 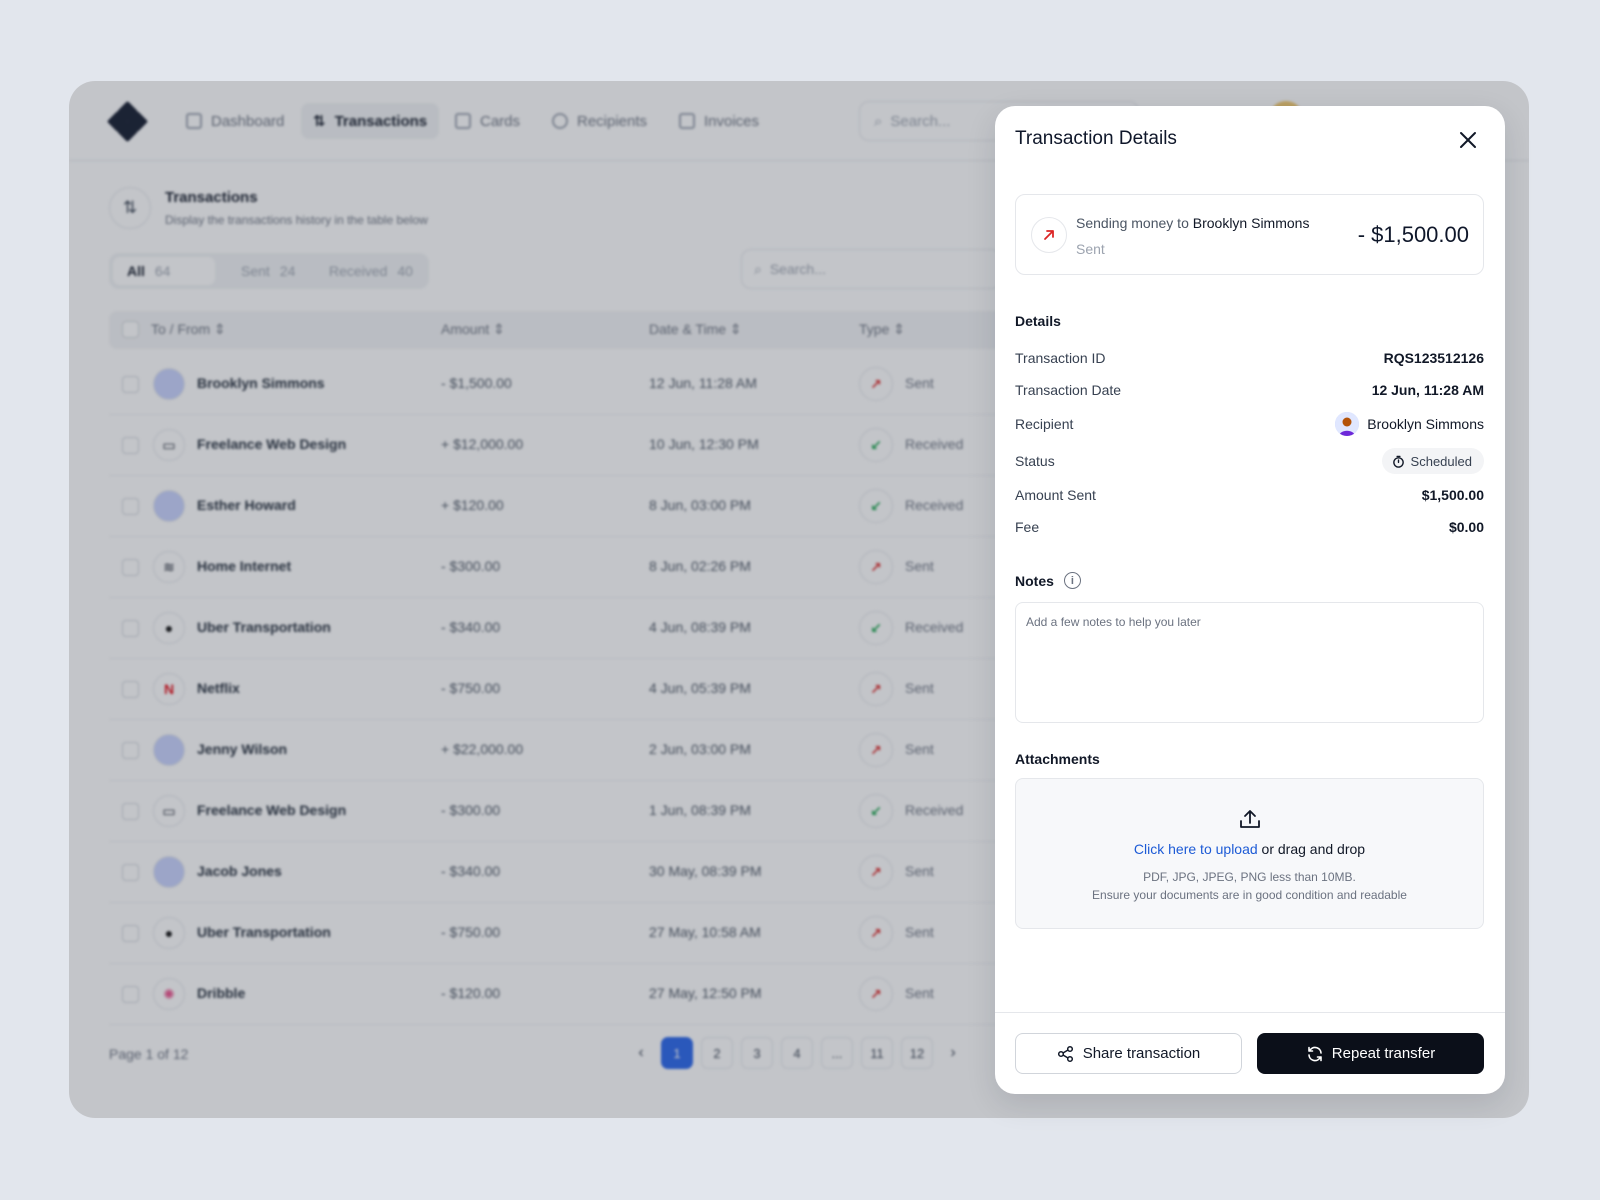 I want to click on summary-description: Sending money to Brooklyn Simmons, so click(x=1192, y=223).